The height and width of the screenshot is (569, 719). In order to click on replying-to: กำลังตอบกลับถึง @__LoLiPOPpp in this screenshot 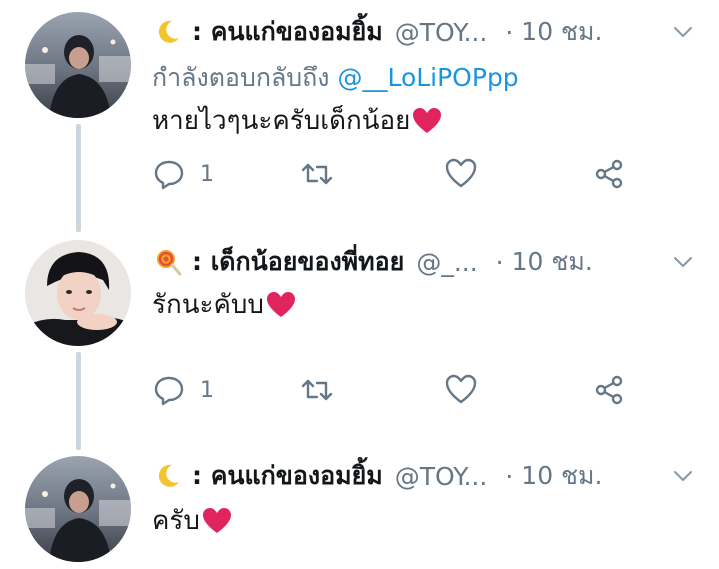, I will do `click(335, 78)`.